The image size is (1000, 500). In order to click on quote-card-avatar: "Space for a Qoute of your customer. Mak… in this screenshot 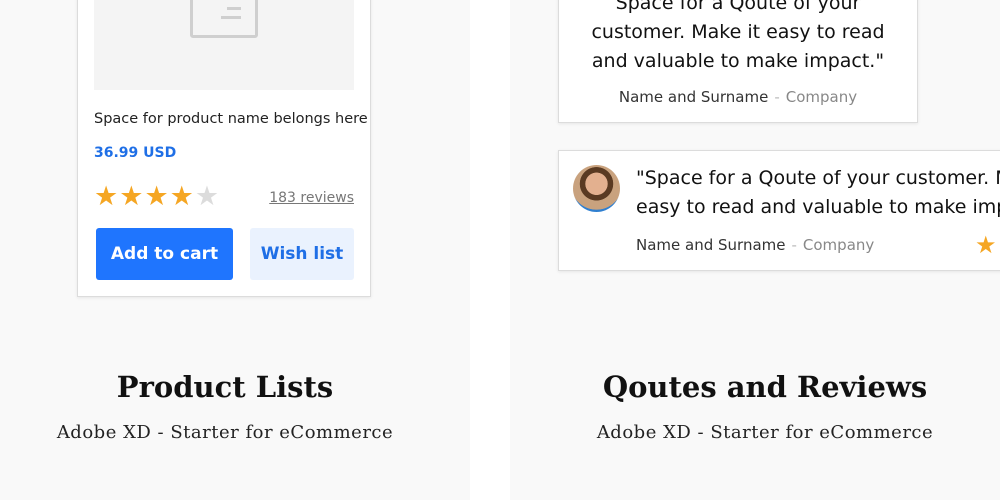, I will do `click(779, 210)`.